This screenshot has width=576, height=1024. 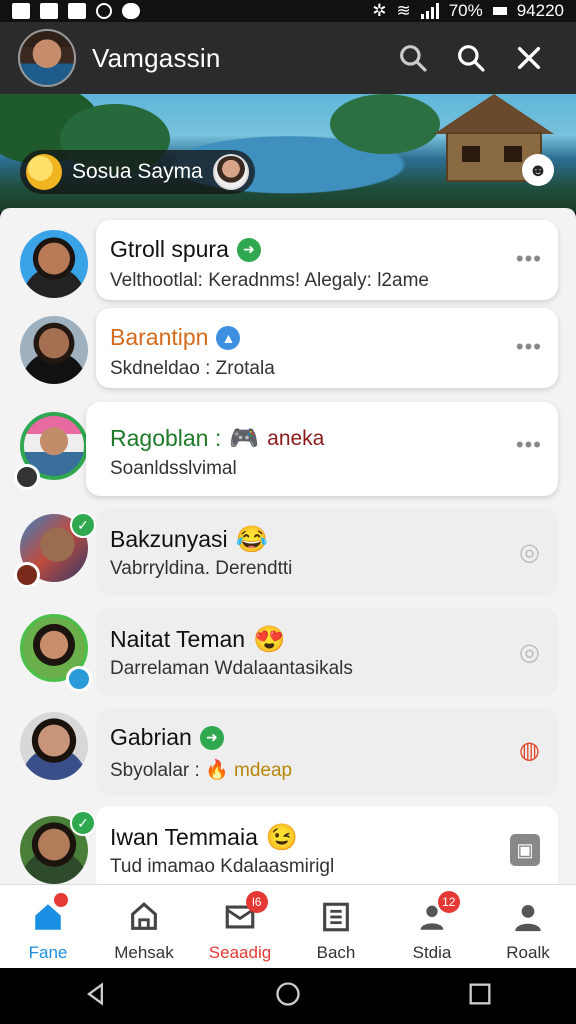 What do you see at coordinates (385, 124) in the screenshot?
I see `tree-decoration` at bounding box center [385, 124].